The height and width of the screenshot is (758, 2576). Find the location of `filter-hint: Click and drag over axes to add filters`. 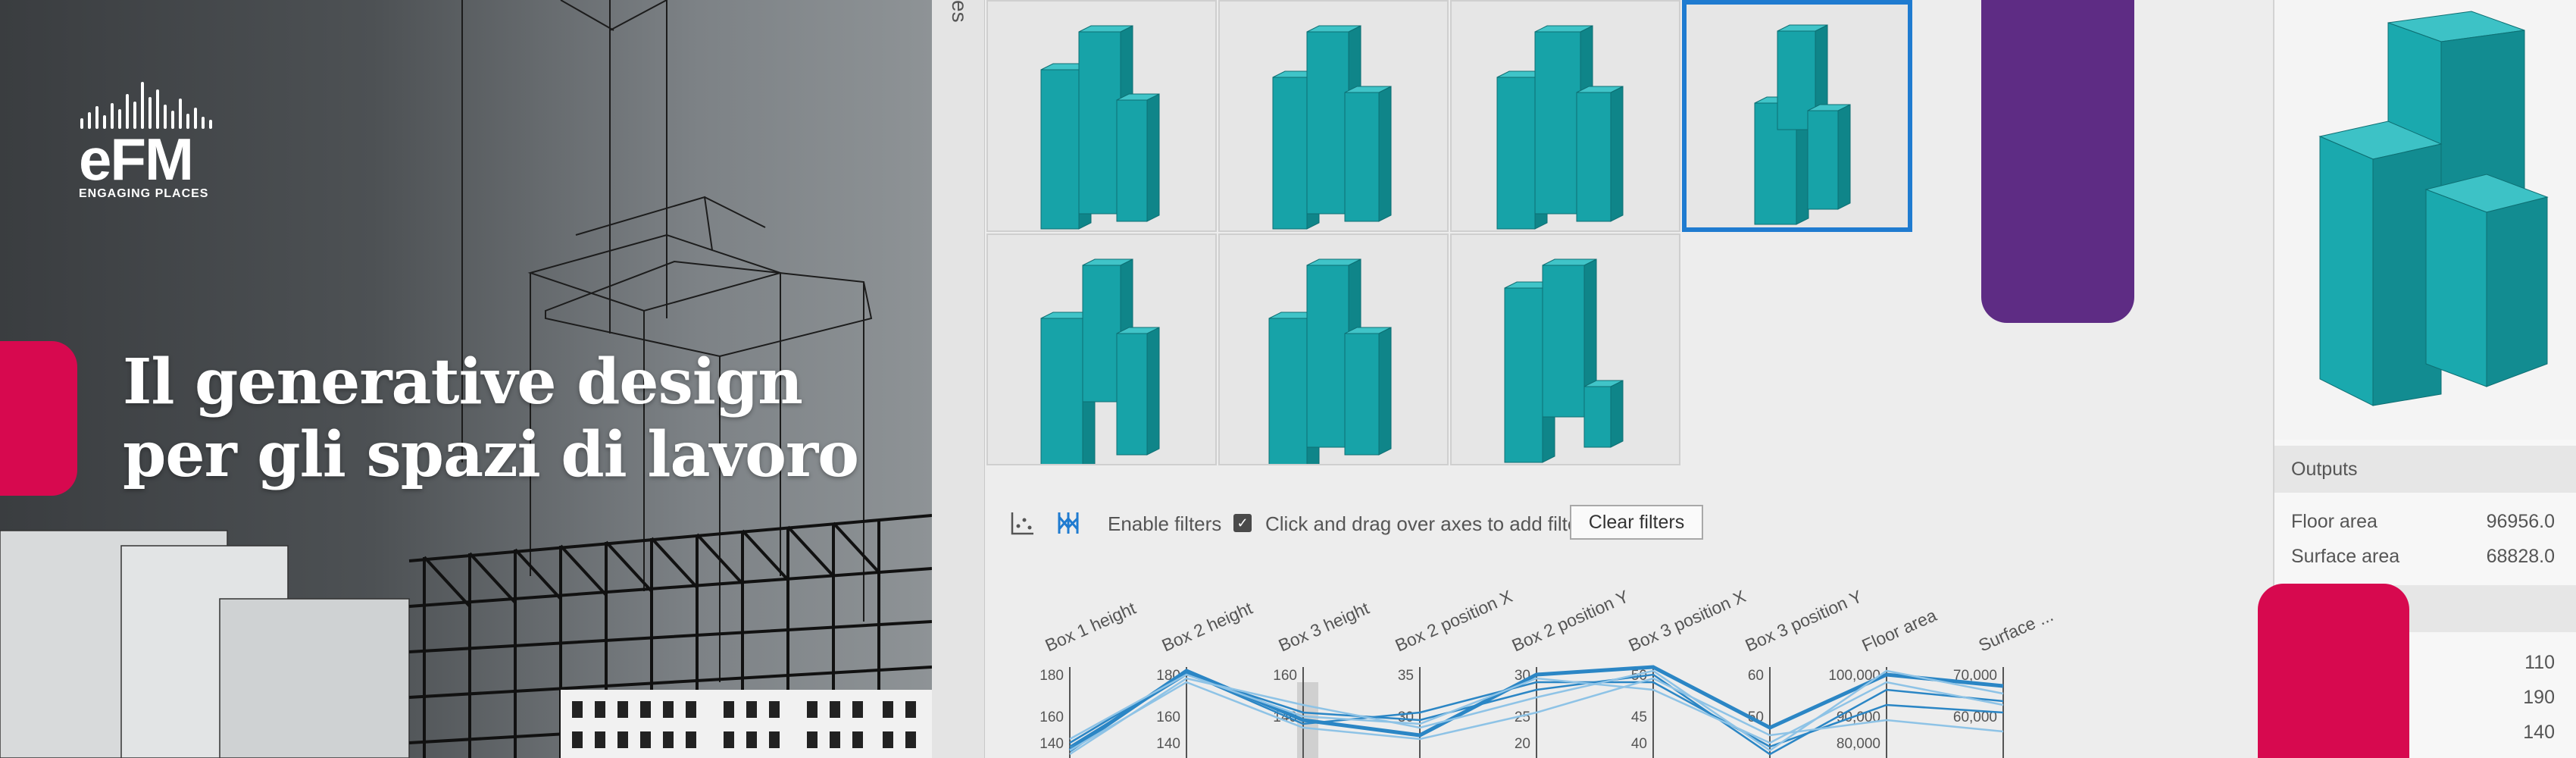

filter-hint: Click and drag over axes to add filters is located at coordinates (1430, 523).